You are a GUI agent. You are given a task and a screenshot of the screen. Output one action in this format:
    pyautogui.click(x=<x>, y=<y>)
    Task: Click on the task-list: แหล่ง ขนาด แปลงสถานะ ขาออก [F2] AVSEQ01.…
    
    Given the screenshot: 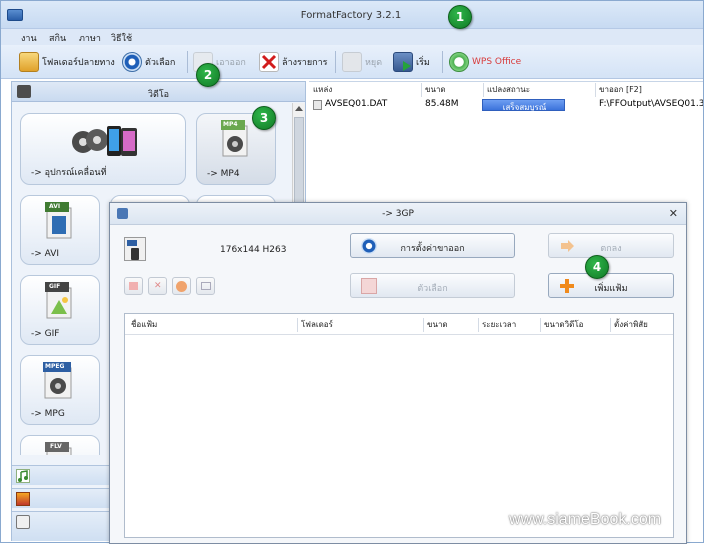 What is the action you would take?
    pyautogui.click(x=506, y=143)
    